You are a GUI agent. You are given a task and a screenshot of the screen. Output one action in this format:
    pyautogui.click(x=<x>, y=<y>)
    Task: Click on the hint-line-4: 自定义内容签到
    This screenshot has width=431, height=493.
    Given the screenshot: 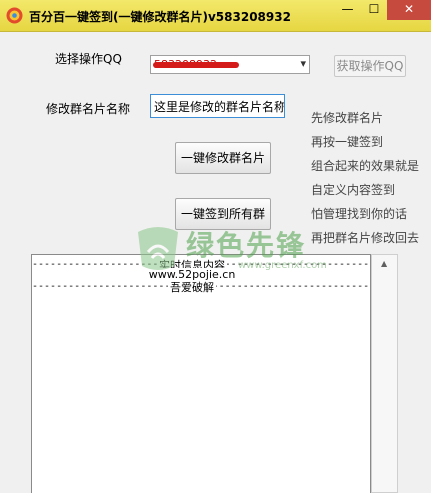 What is the action you would take?
    pyautogui.click(x=353, y=190)
    